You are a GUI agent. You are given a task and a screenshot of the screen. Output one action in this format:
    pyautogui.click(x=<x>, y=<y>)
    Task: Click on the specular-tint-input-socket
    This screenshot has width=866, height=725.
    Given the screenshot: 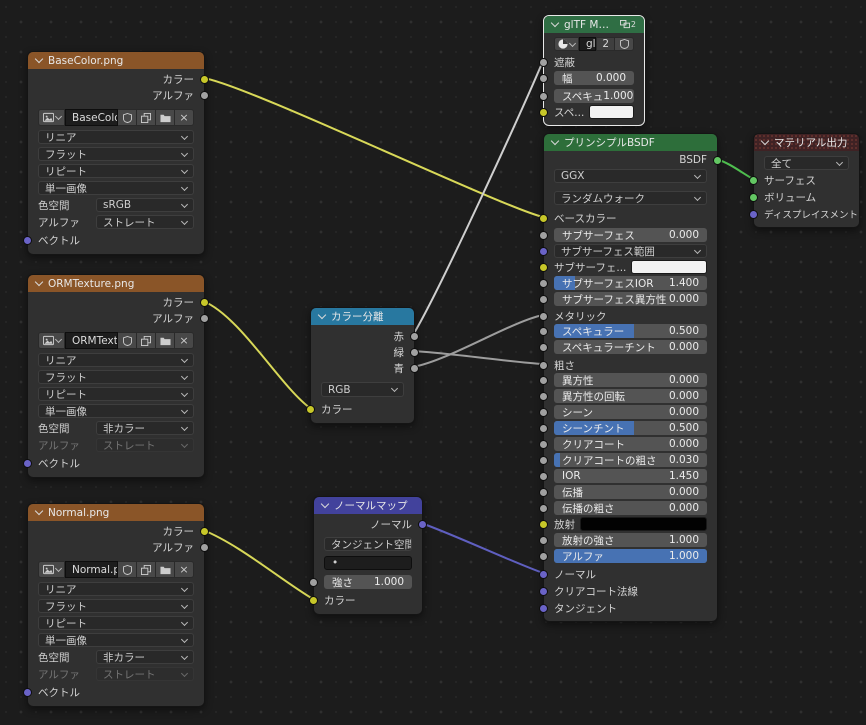 What is the action you would take?
    pyautogui.click(x=543, y=347)
    